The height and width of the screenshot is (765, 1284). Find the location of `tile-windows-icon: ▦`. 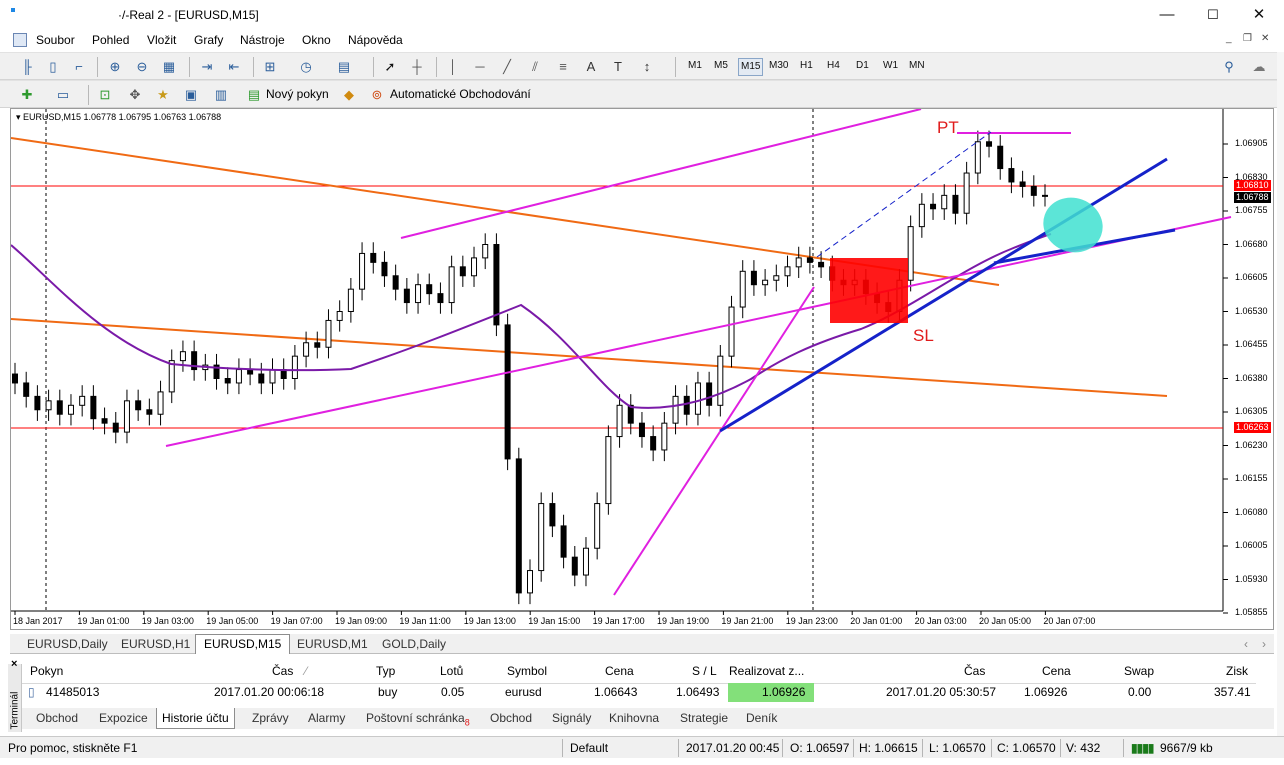

tile-windows-icon: ▦ is located at coordinates (169, 67).